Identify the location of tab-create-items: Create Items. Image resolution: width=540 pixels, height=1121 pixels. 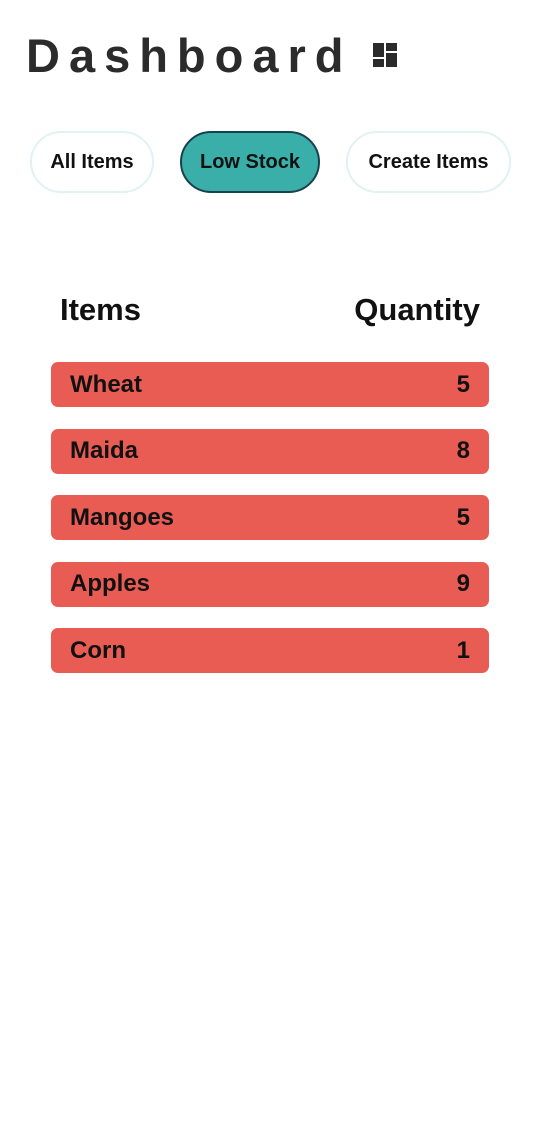
(428, 162).